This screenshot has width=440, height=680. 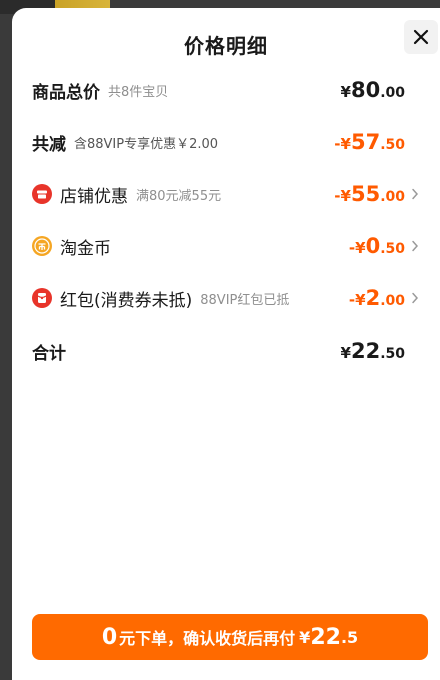 I want to click on row-amount: -¥ 55.00, so click(x=369, y=194).